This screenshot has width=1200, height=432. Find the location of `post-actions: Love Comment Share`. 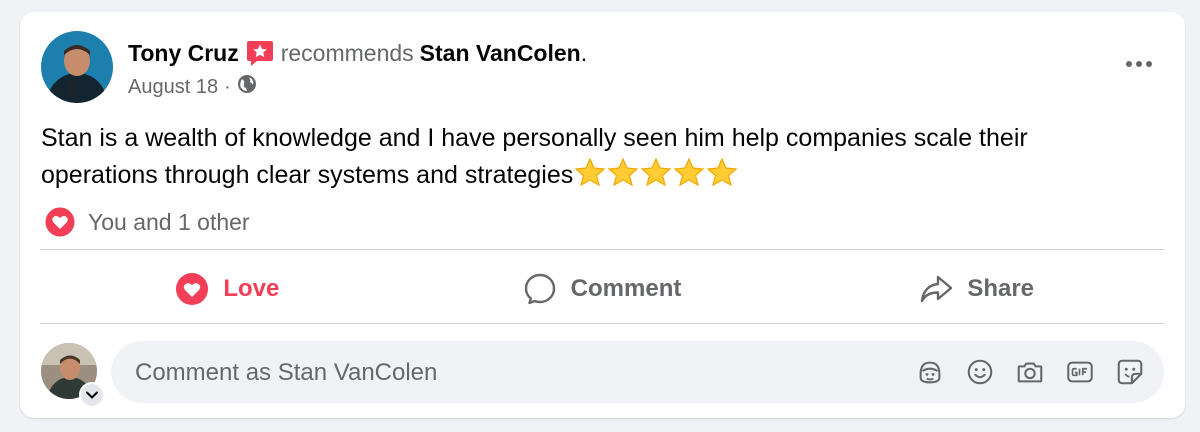

post-actions: Love Comment Share is located at coordinates (602, 289).